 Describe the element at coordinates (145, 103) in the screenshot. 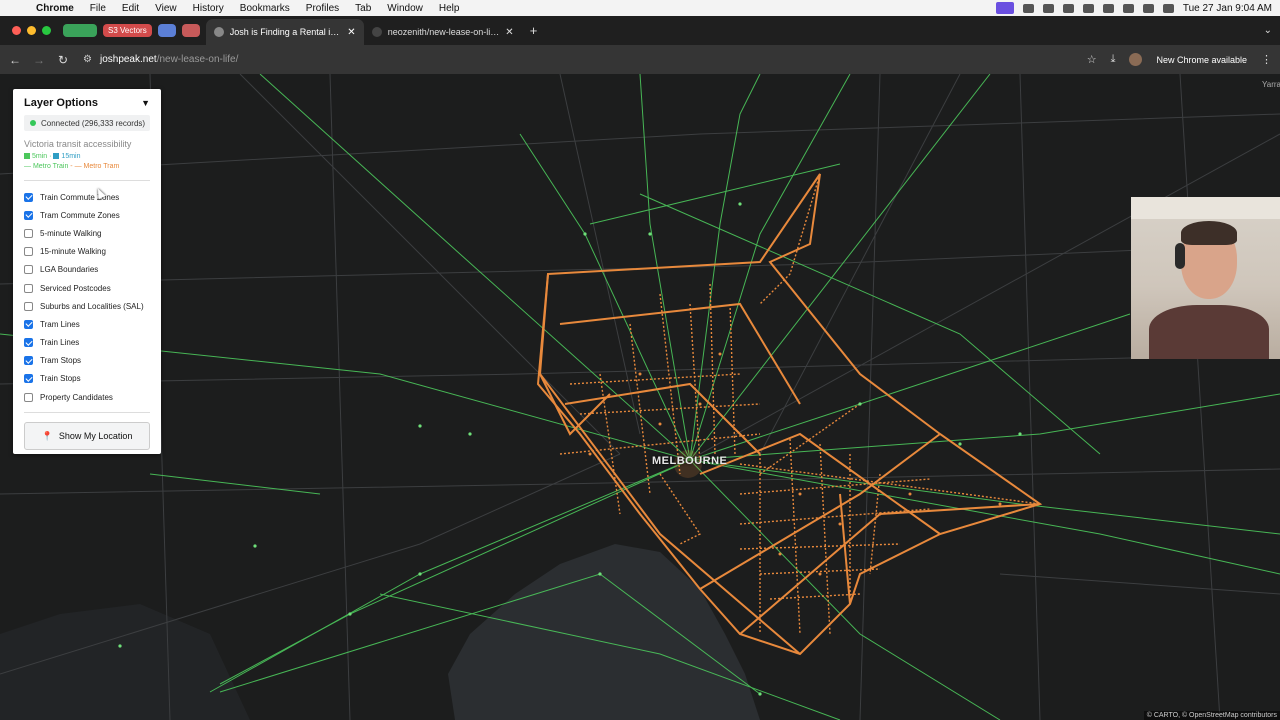

I see `collapse-triangle-icon: ▼` at that location.